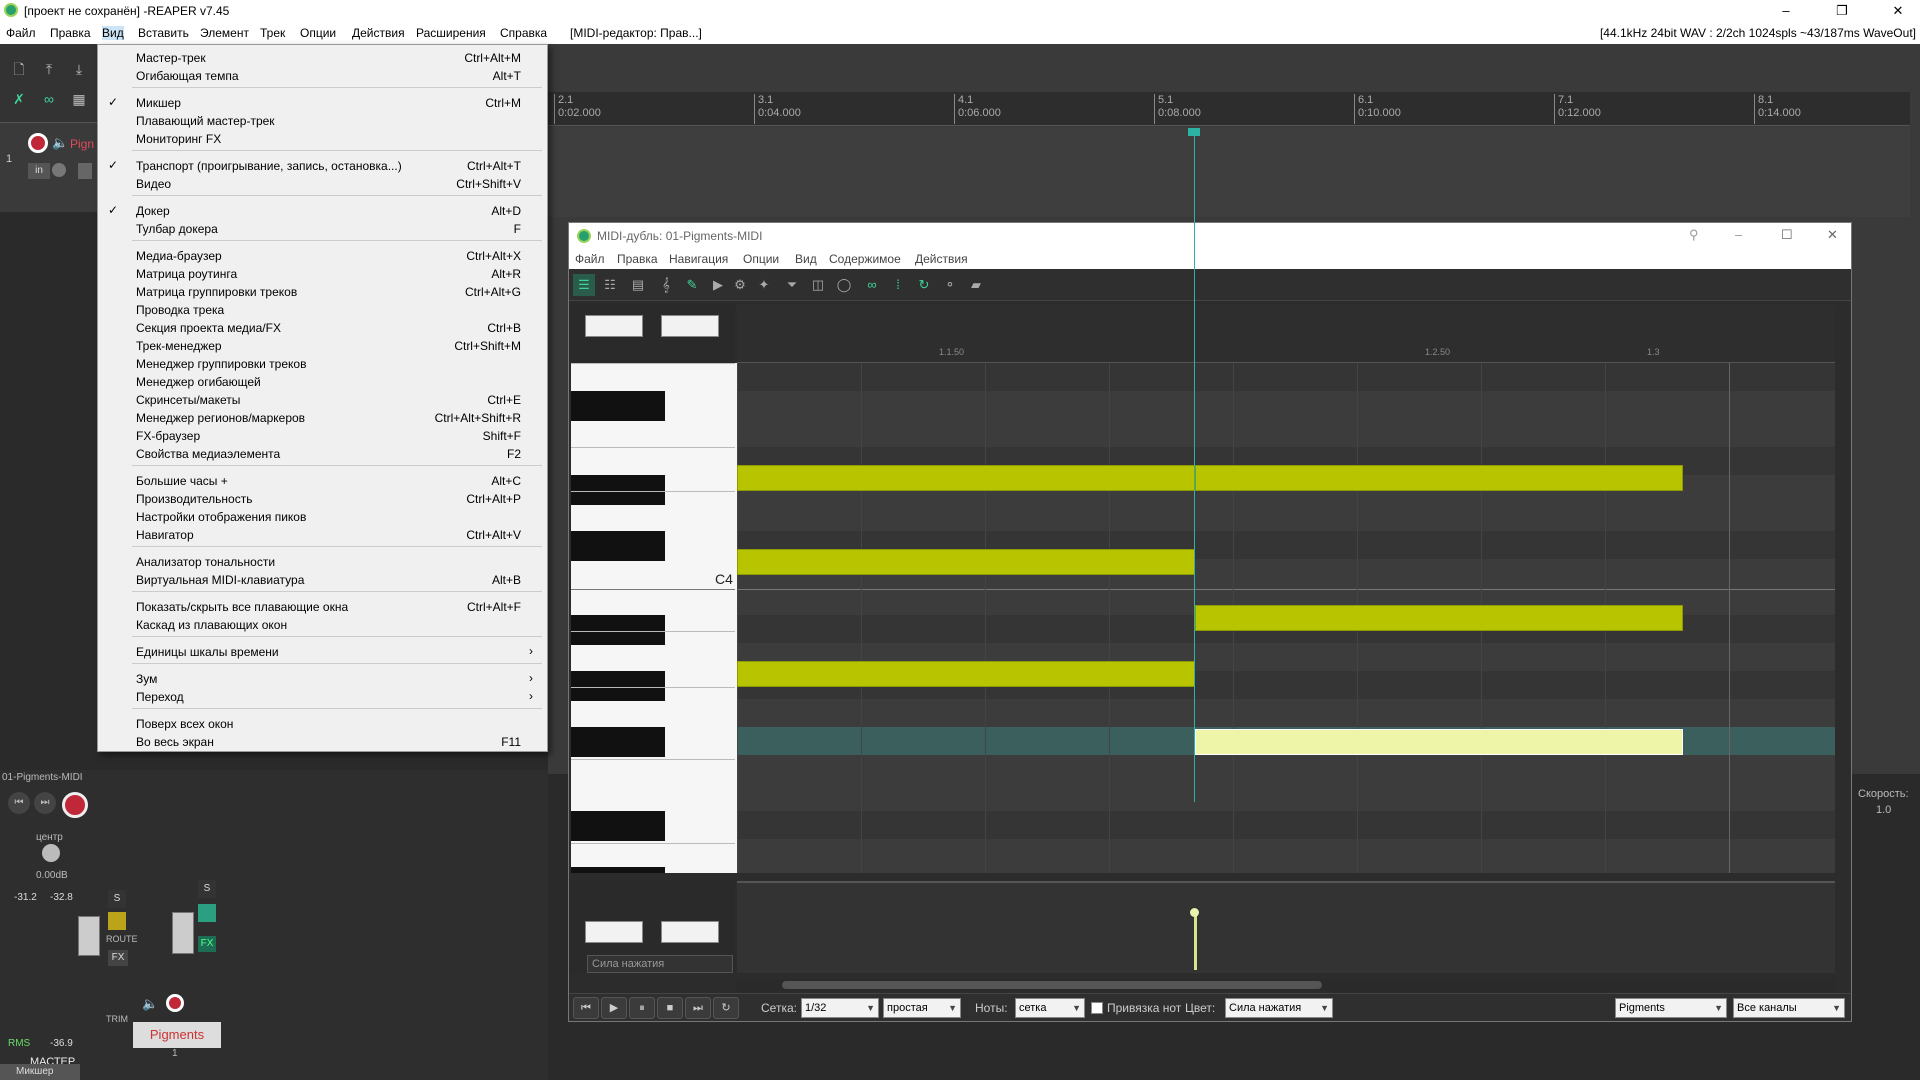 The height and width of the screenshot is (1080, 1920). I want to click on grid-type-select: простая ▼, so click(922, 1008).